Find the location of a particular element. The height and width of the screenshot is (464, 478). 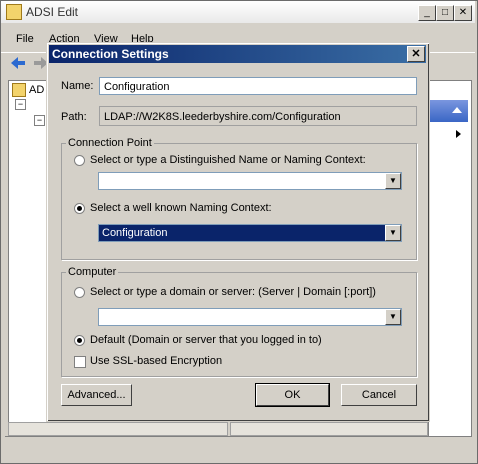

computer-caption: Computer is located at coordinates (92, 272).